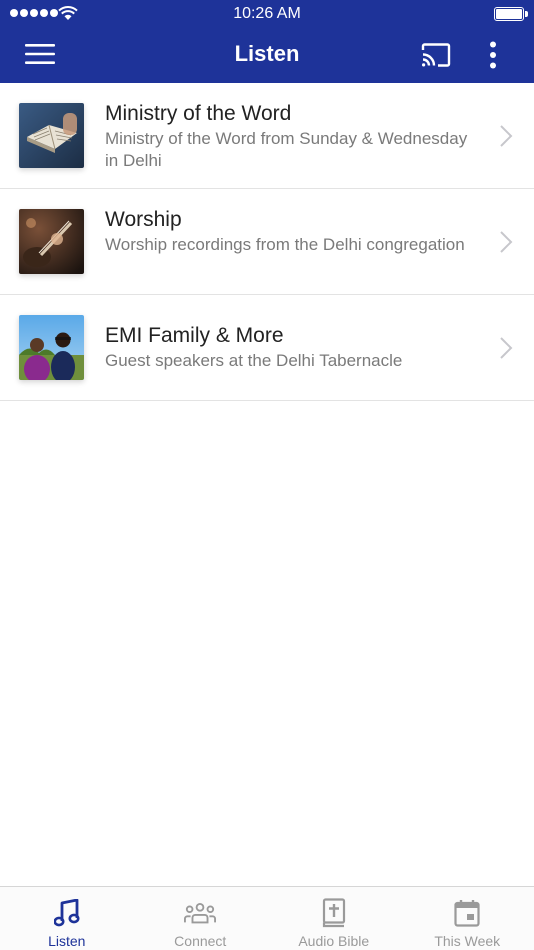 The image size is (534, 950). I want to click on status-time: 10:26 AM, so click(267, 13).